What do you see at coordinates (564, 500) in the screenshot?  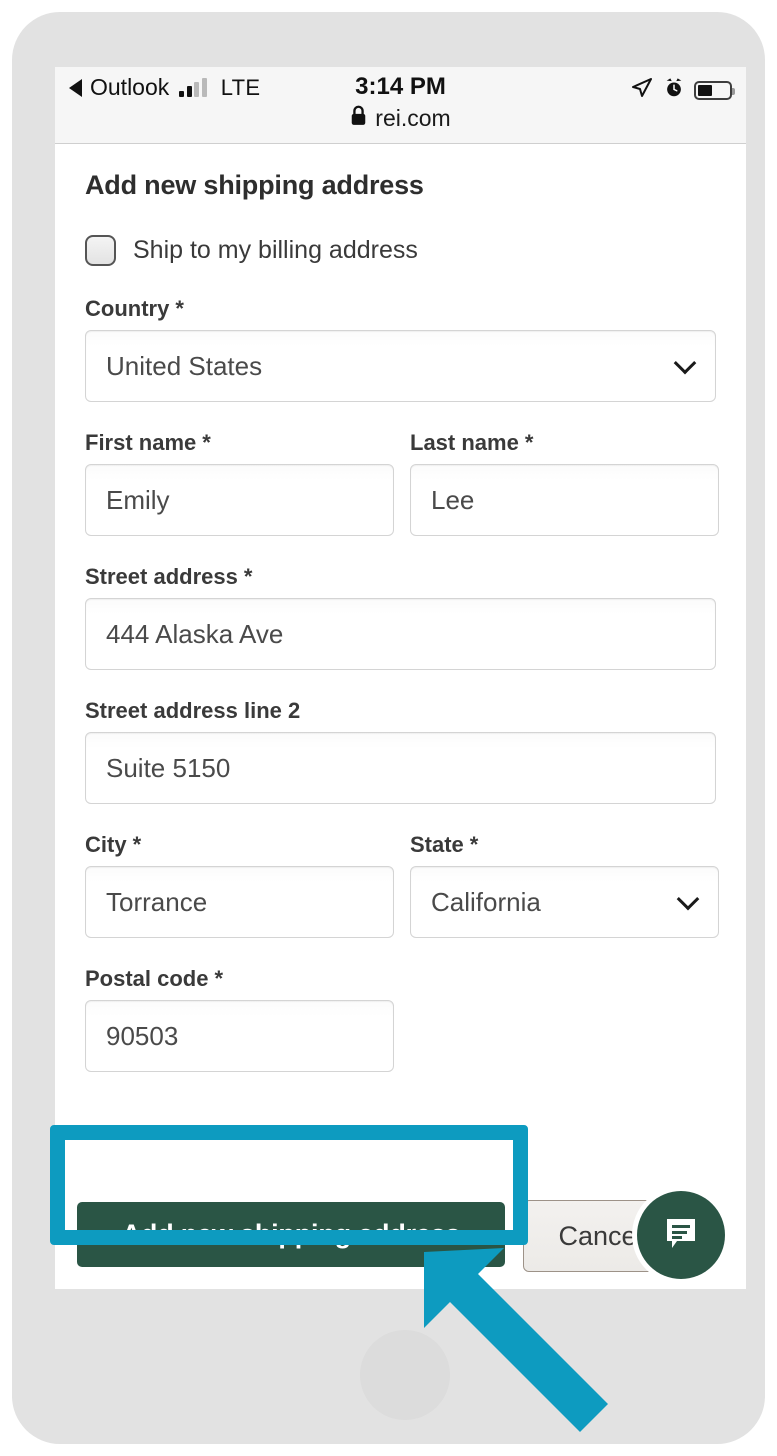 I see `last-name-input: Lee` at bounding box center [564, 500].